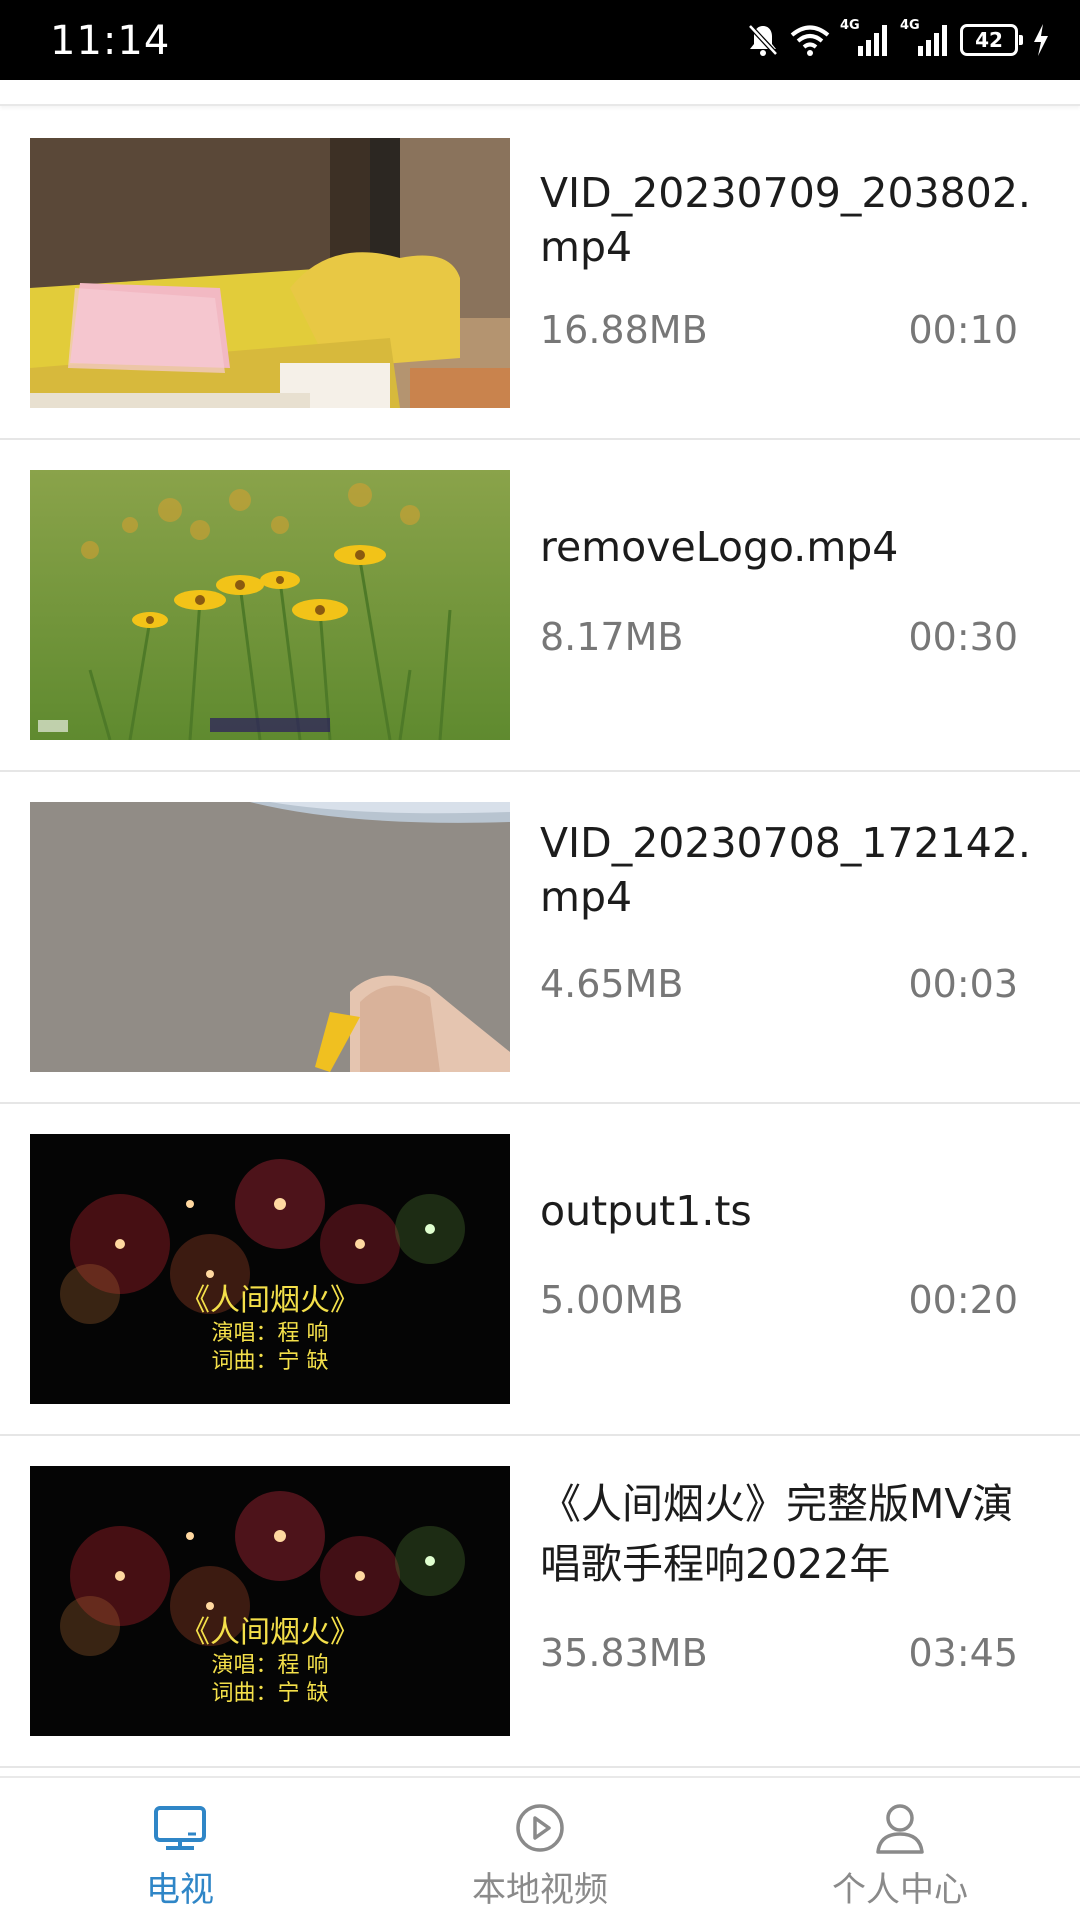  Describe the element at coordinates (1041, 40) in the screenshot. I see `charging-icon` at that location.